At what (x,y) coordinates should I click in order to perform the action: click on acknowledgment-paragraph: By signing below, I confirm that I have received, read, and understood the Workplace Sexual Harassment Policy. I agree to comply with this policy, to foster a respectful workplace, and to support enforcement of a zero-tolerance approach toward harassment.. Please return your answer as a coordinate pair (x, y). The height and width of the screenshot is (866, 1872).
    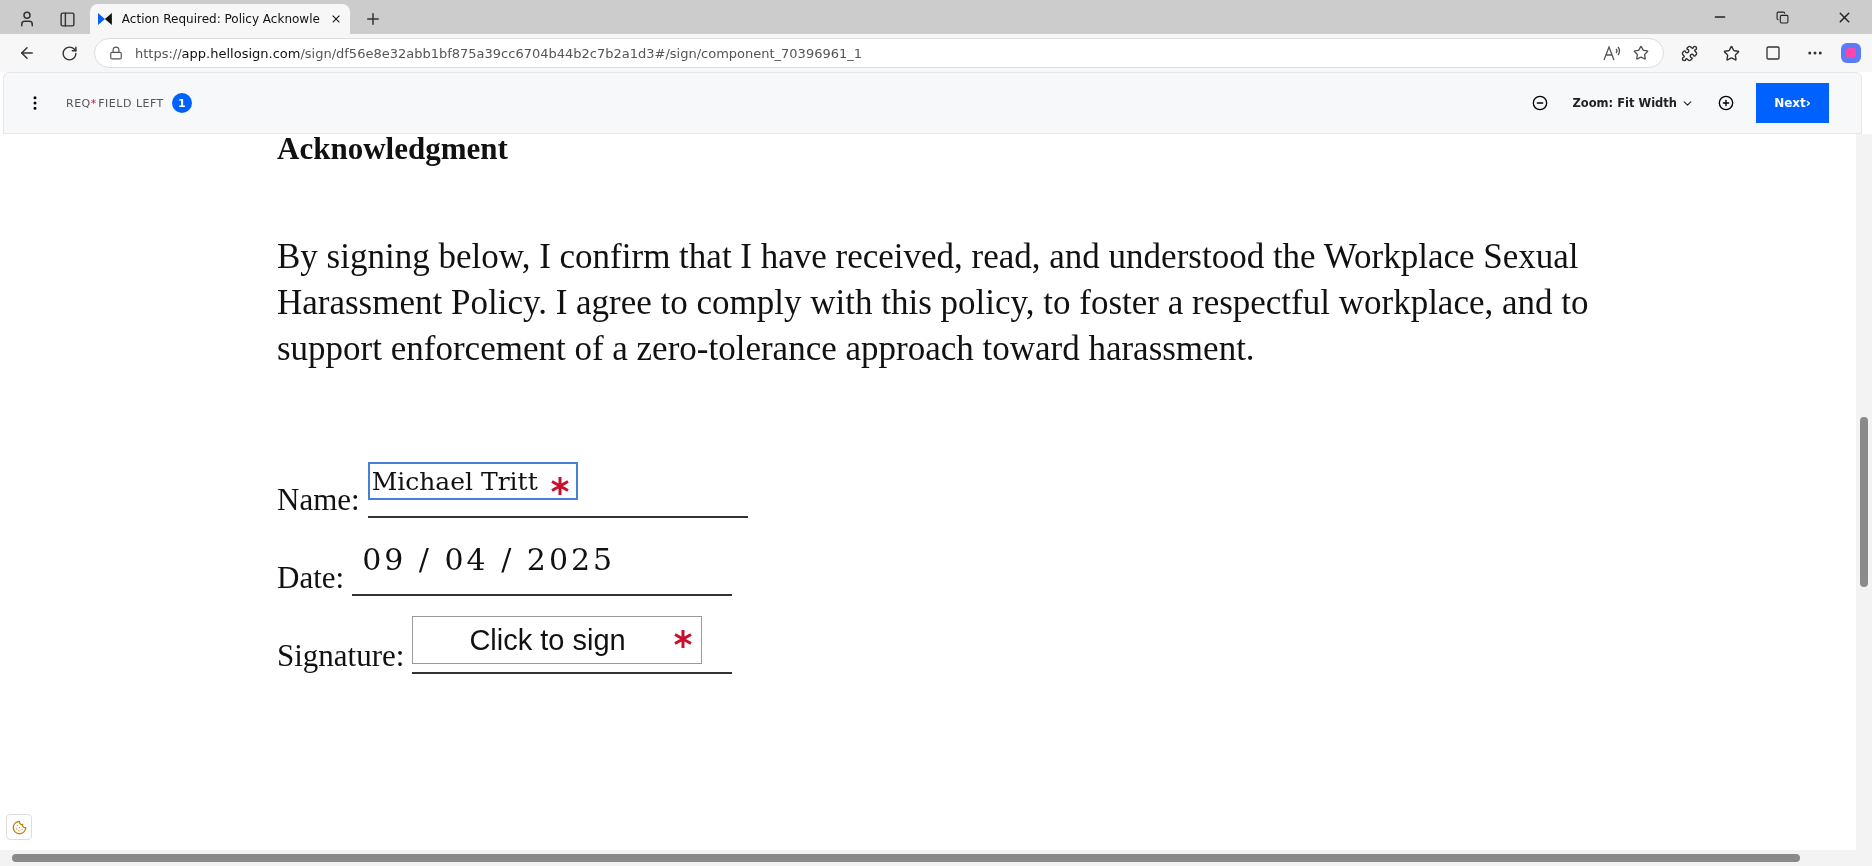
    Looking at the image, I should click on (933, 303).